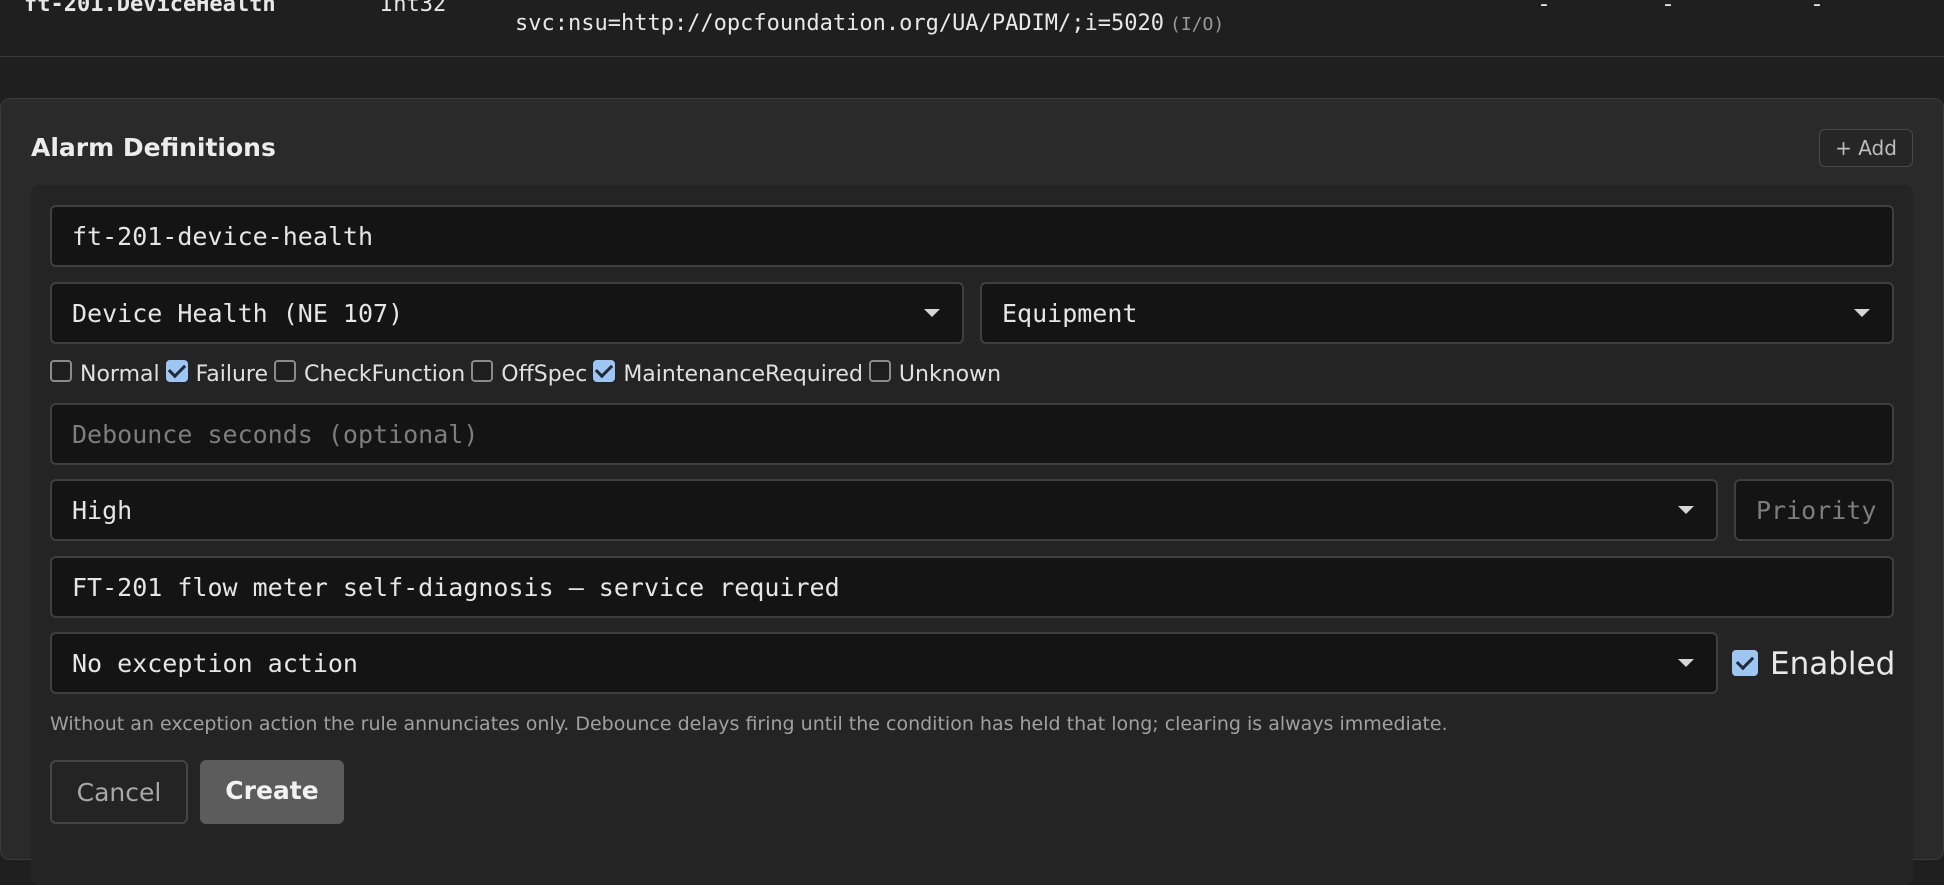  I want to click on priority-placeholder: Priority, so click(1816, 510).